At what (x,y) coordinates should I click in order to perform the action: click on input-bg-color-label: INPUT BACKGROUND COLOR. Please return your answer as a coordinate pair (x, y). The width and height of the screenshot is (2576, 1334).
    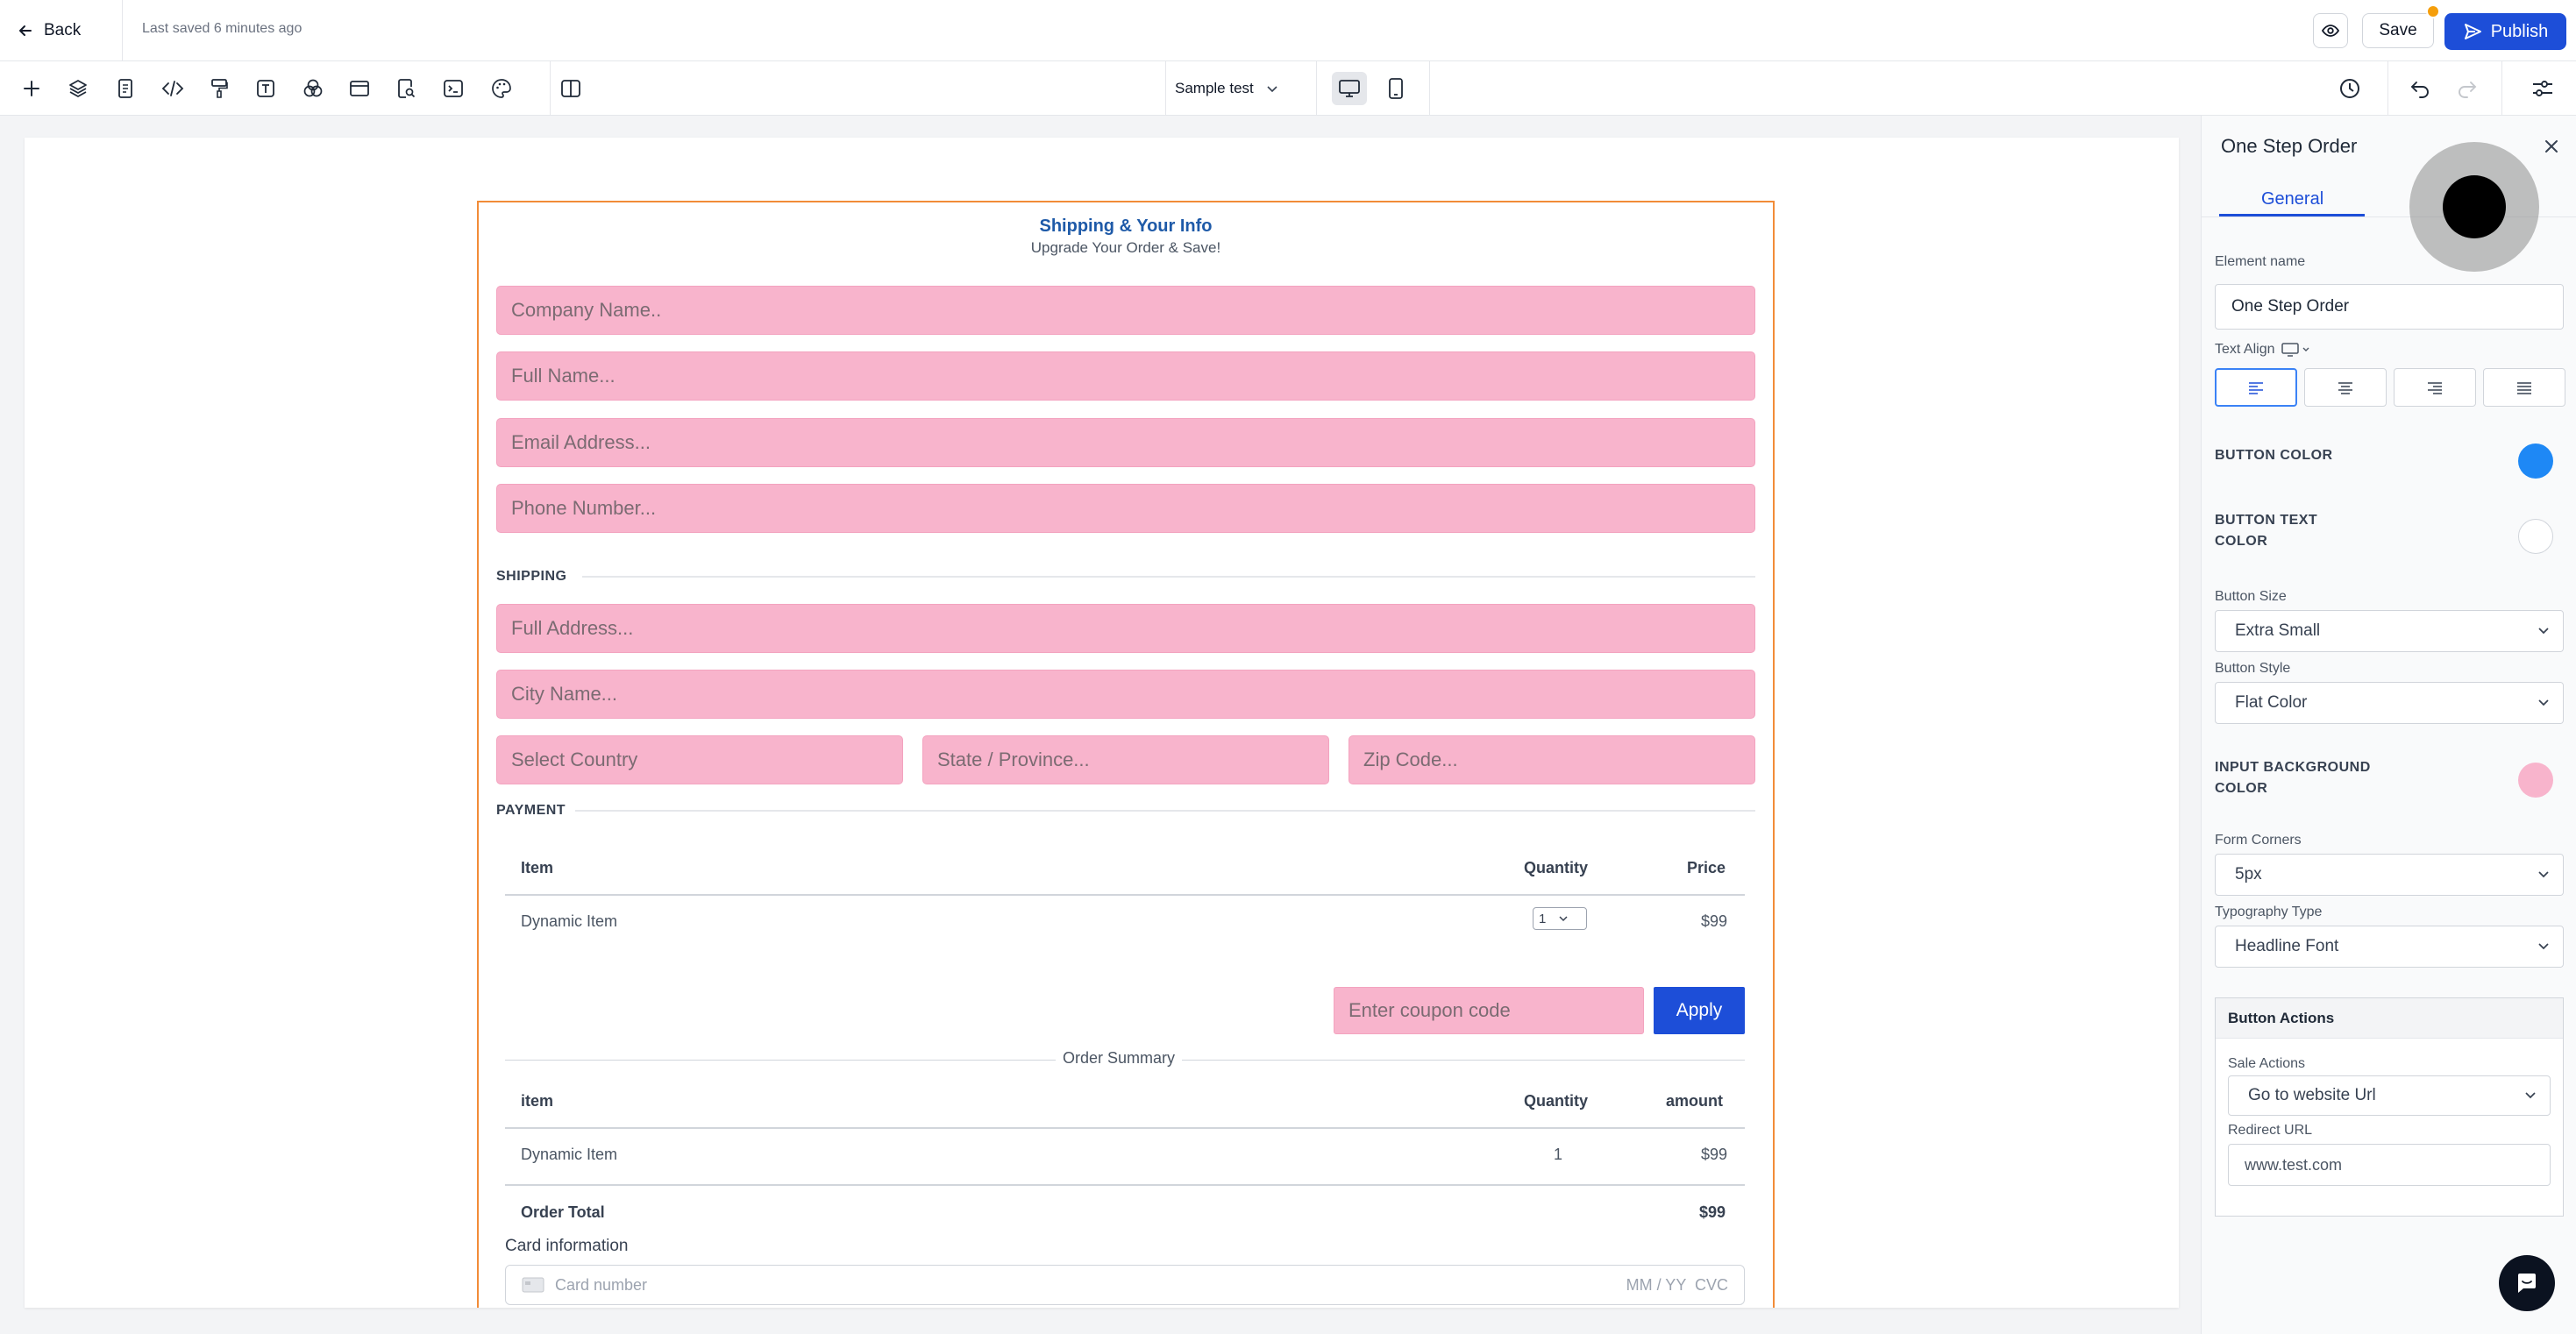
    Looking at the image, I should click on (2293, 778).